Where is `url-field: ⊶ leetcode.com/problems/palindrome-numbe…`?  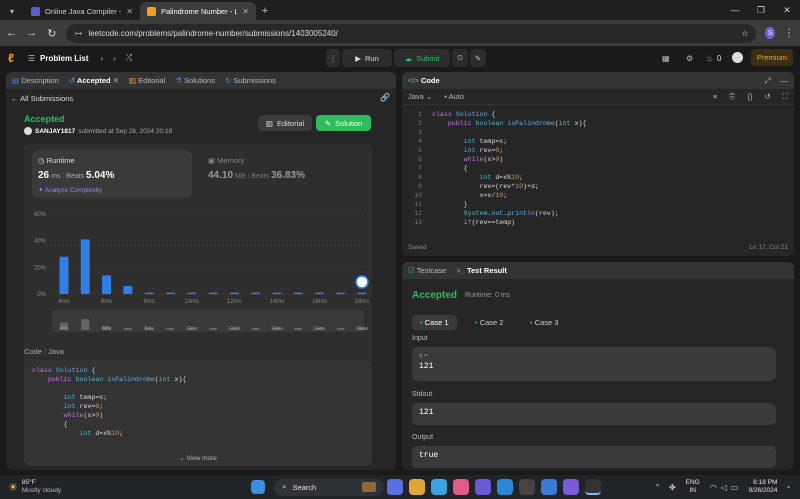 url-field: ⊶ leetcode.com/problems/palindrome-numbe… is located at coordinates (411, 33).